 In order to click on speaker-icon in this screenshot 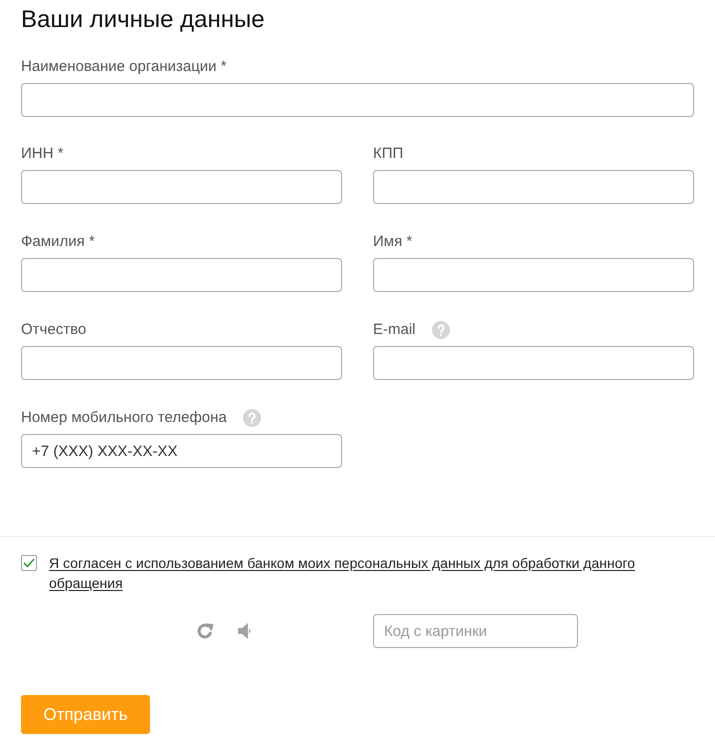, I will do `click(245, 631)`.